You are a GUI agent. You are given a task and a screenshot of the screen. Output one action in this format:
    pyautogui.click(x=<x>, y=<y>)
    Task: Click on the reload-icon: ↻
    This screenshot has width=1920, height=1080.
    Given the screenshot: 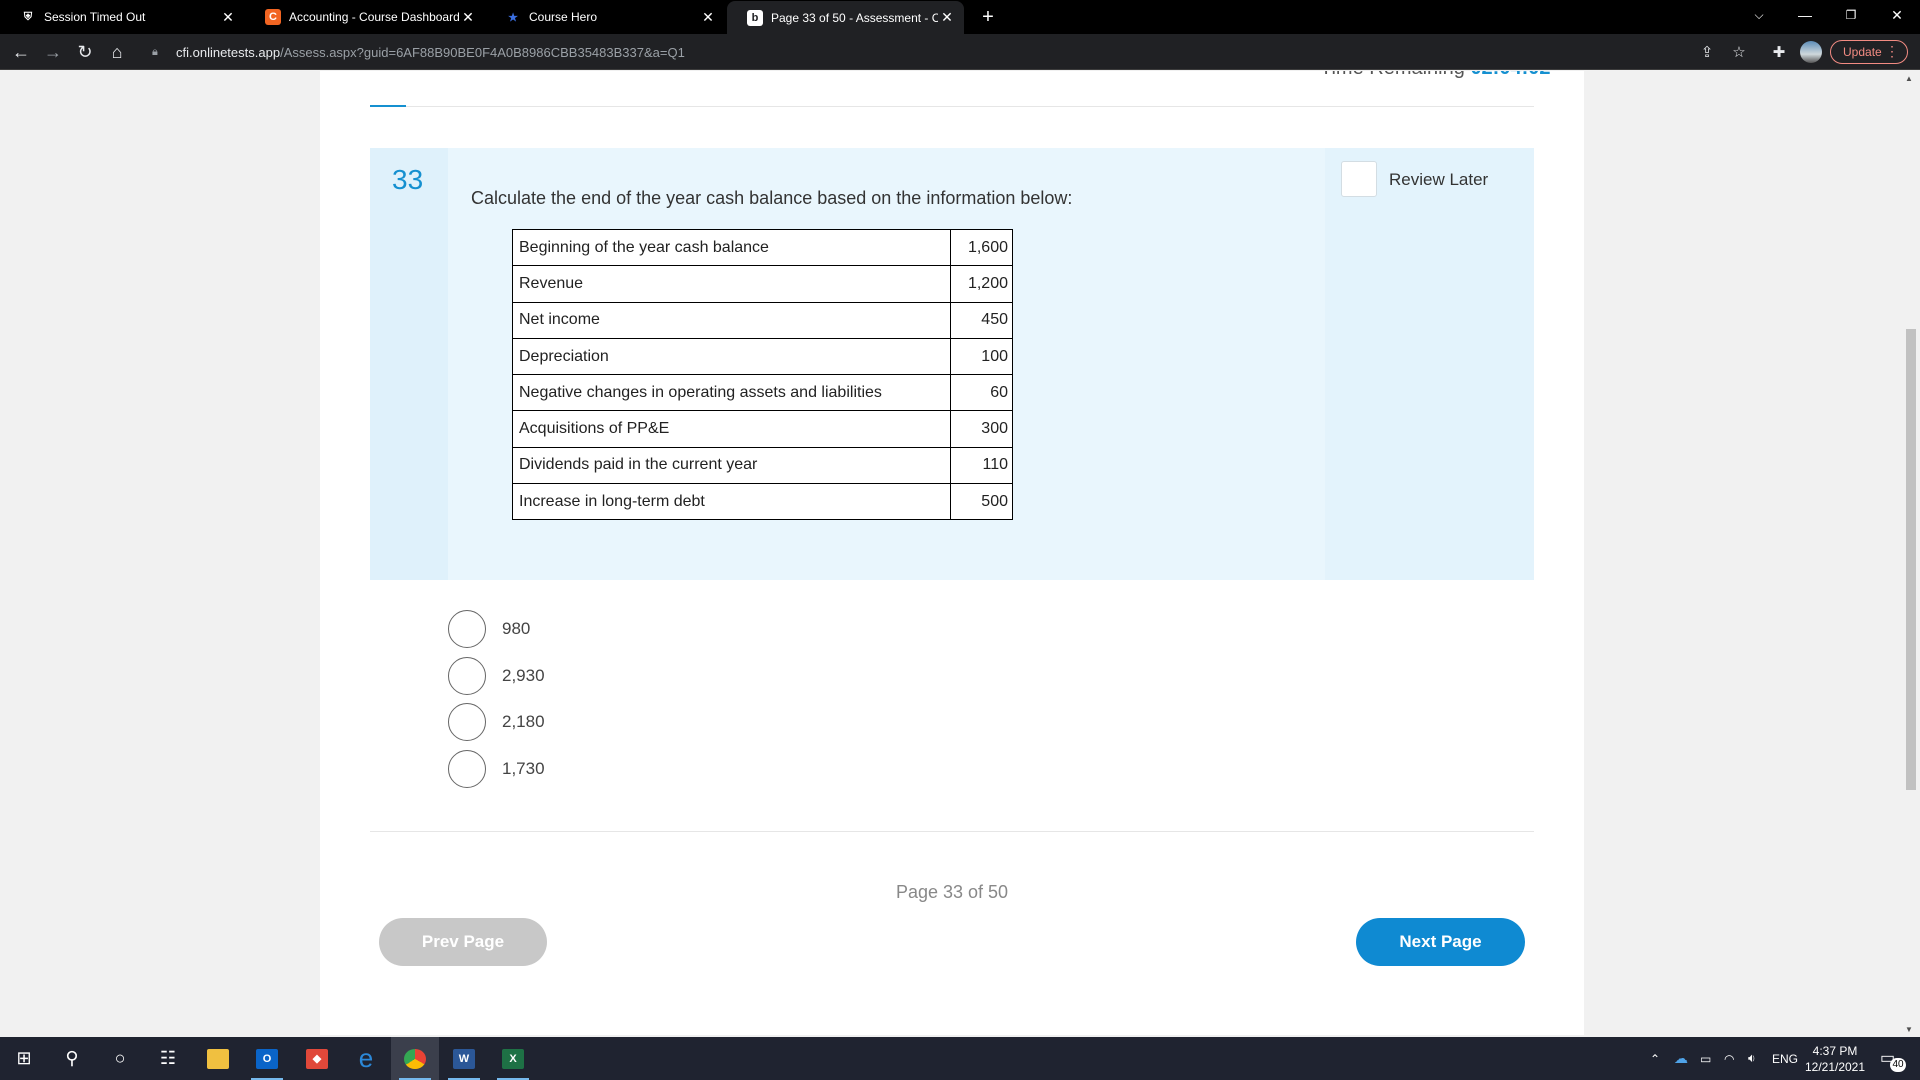 What is the action you would take?
    pyautogui.click(x=85, y=52)
    